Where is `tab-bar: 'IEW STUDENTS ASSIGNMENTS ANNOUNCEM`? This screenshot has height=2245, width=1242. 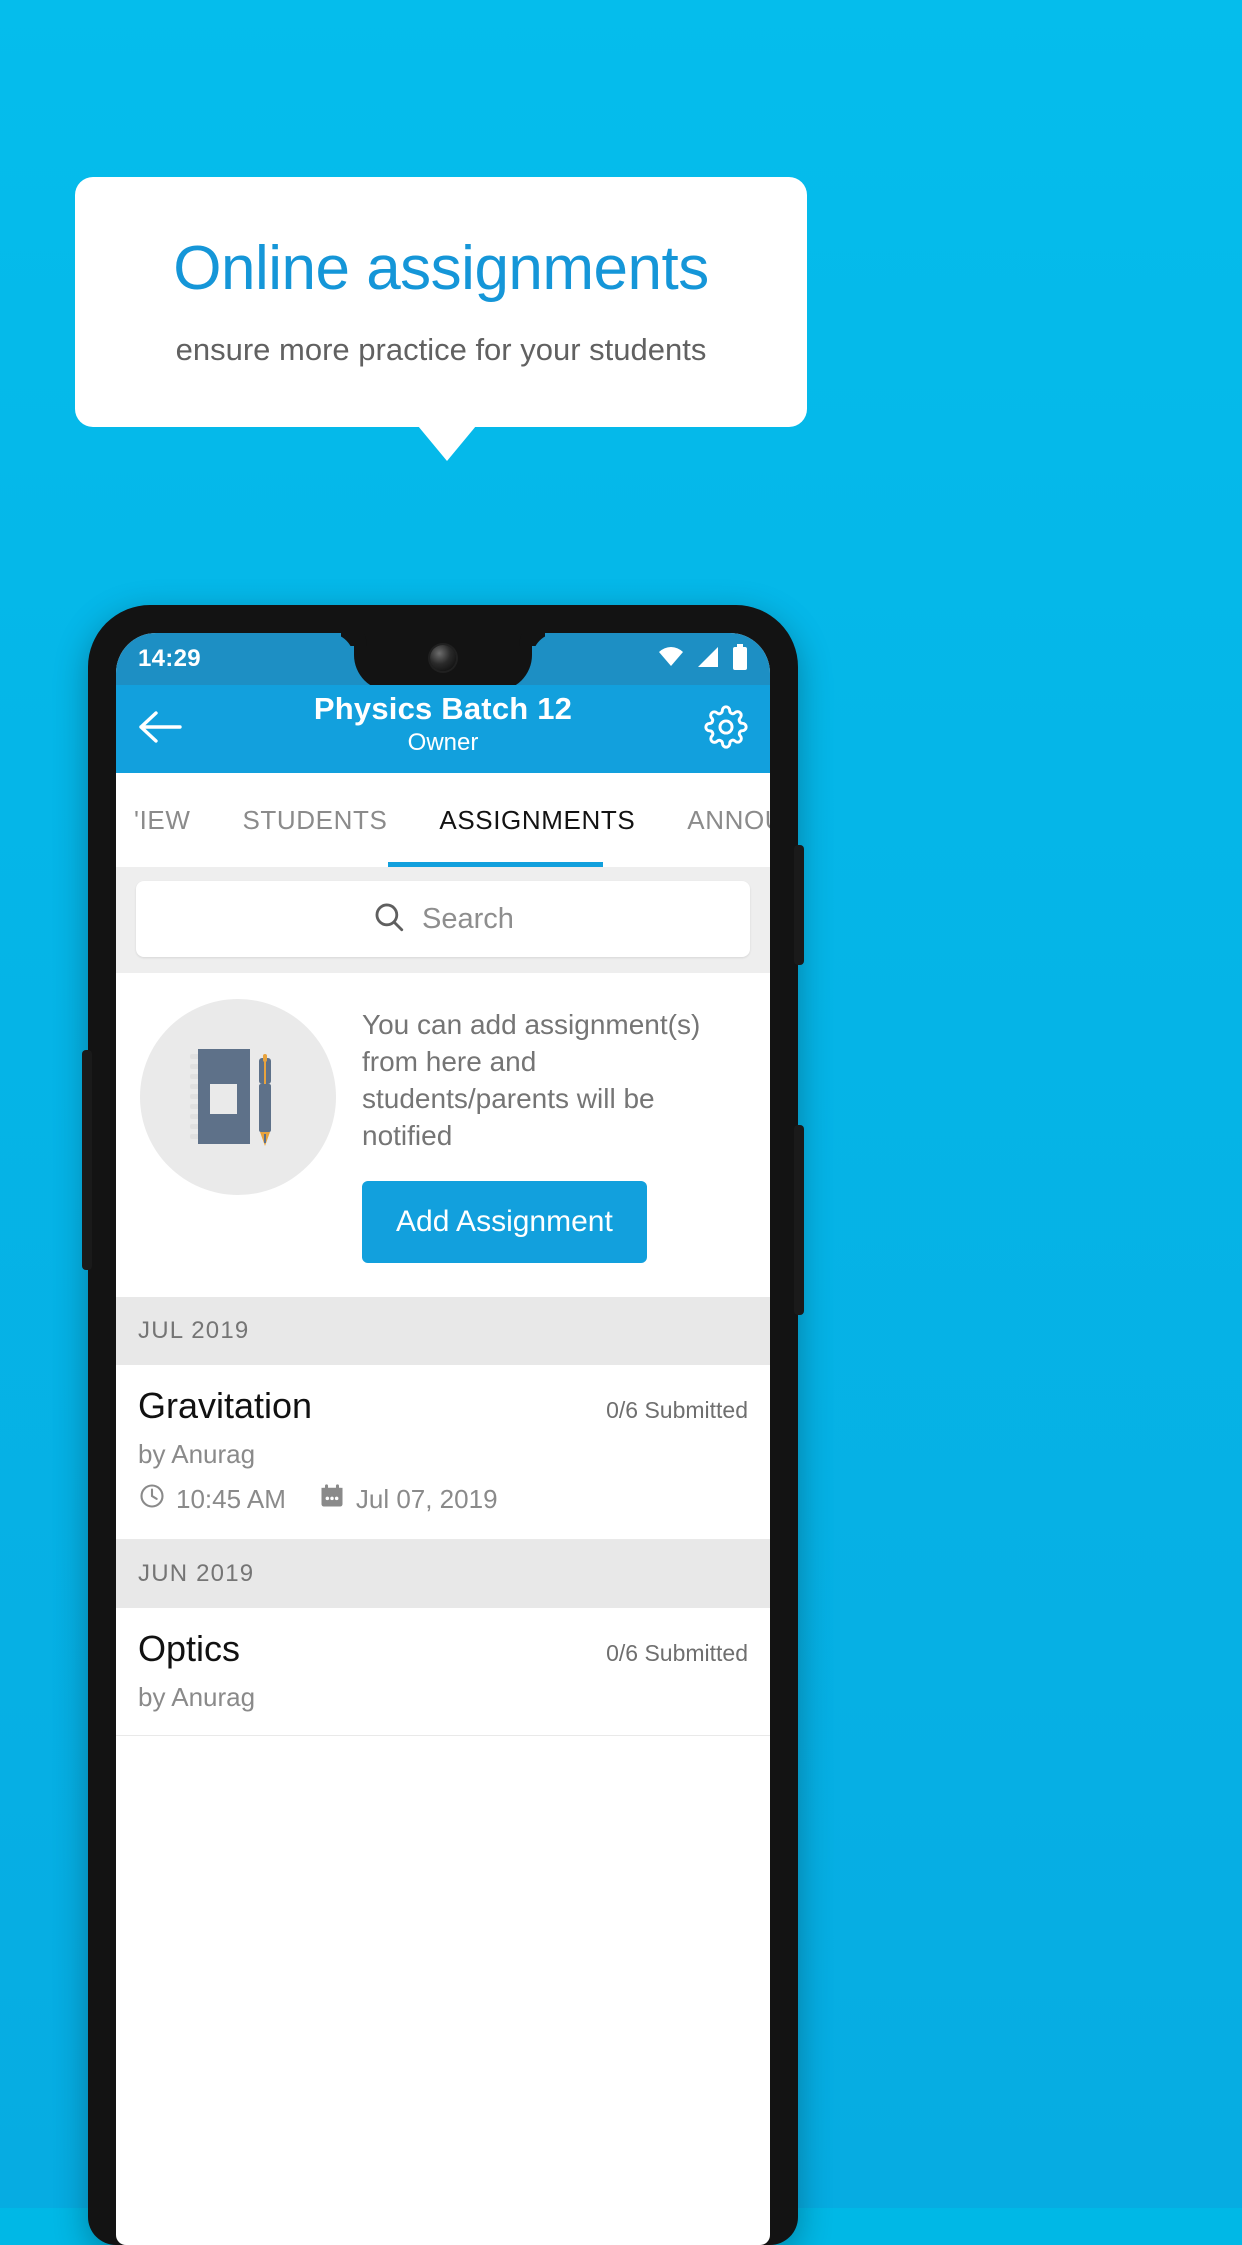
tab-bar: 'IEW STUDENTS ASSIGNMENTS ANNOUNCEM is located at coordinates (443, 820).